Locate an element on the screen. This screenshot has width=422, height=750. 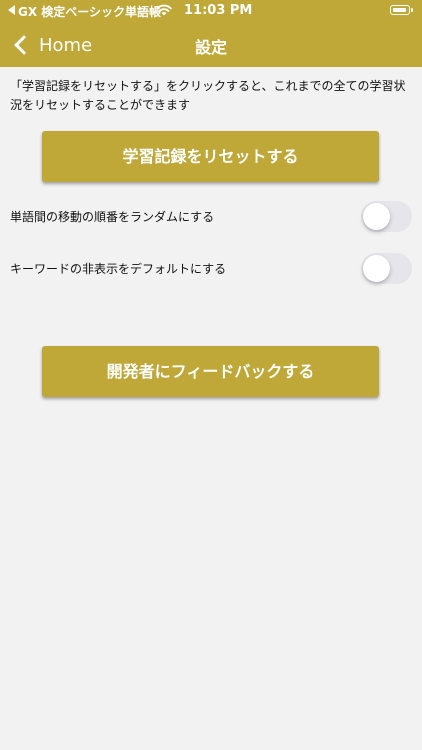
status-bar: GX 検定ベーシック単語帳 11:03 PM is located at coordinates (211, 12).